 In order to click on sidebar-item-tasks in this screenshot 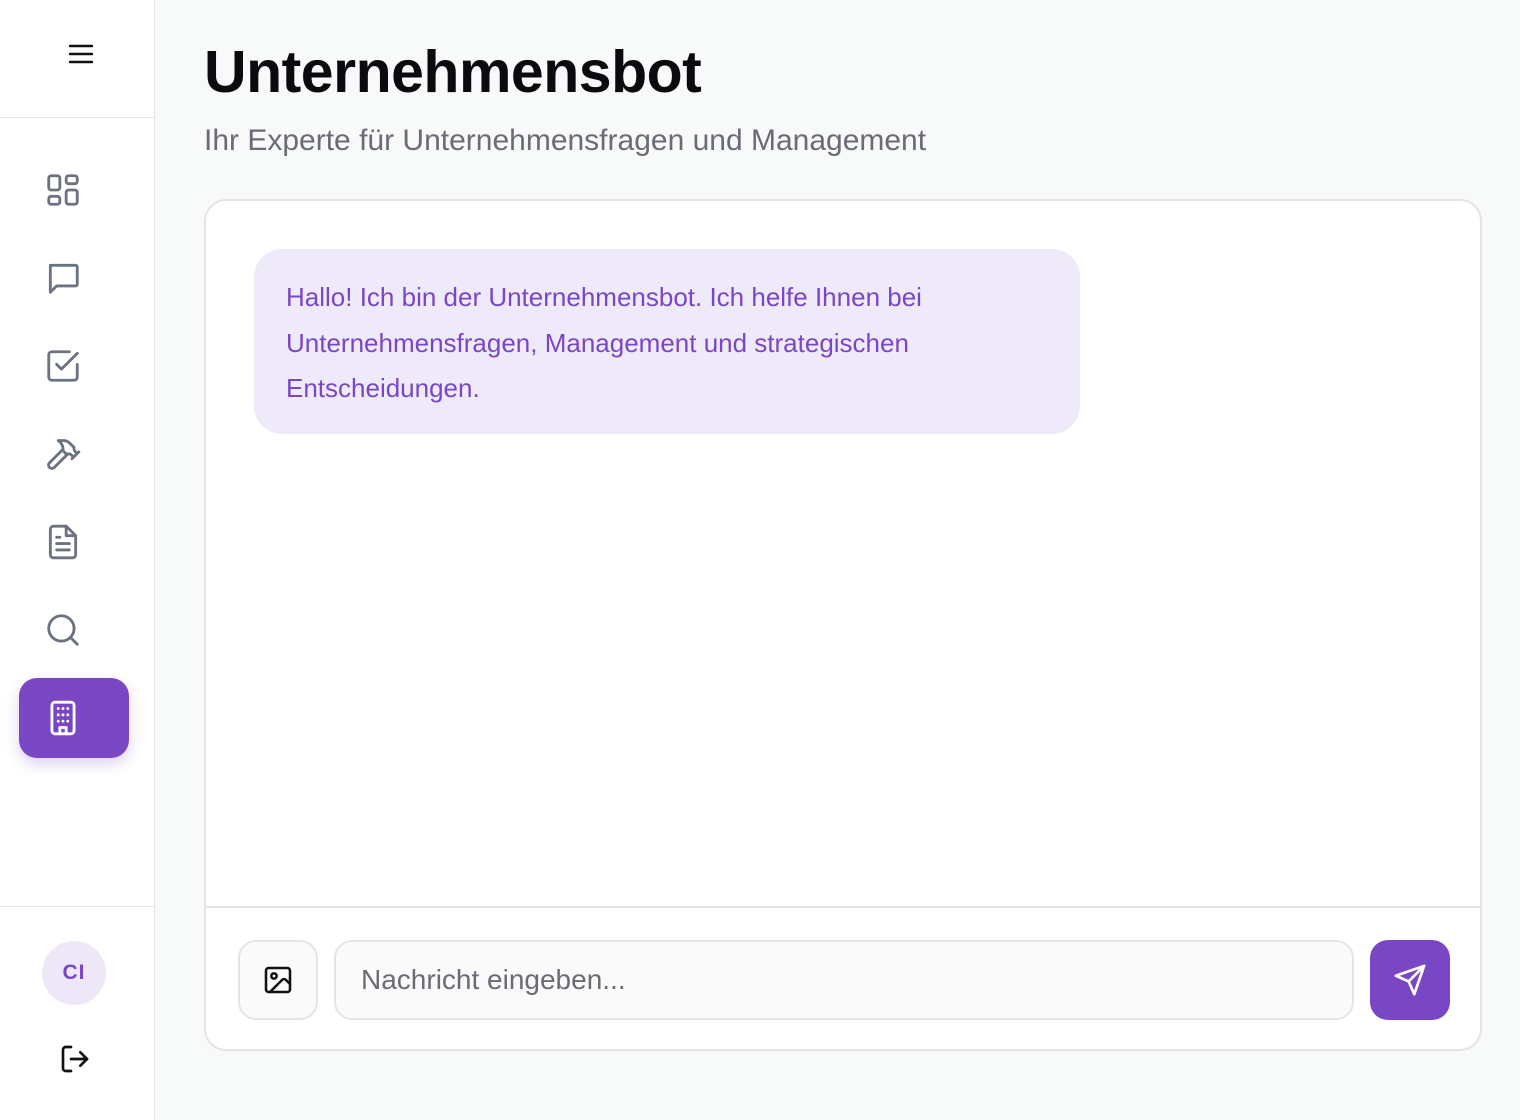, I will do `click(74, 366)`.